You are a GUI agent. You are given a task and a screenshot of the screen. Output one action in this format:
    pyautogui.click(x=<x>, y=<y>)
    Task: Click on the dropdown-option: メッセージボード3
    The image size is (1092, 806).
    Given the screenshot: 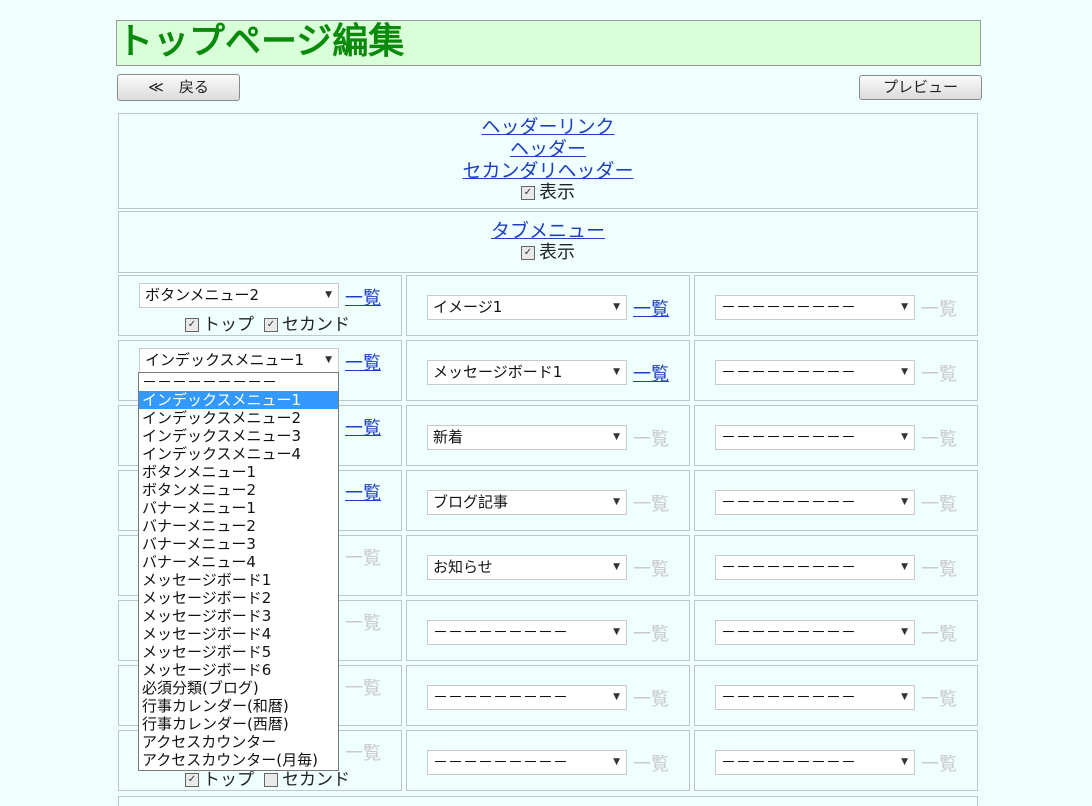 What is the action you would take?
    pyautogui.click(x=238, y=616)
    